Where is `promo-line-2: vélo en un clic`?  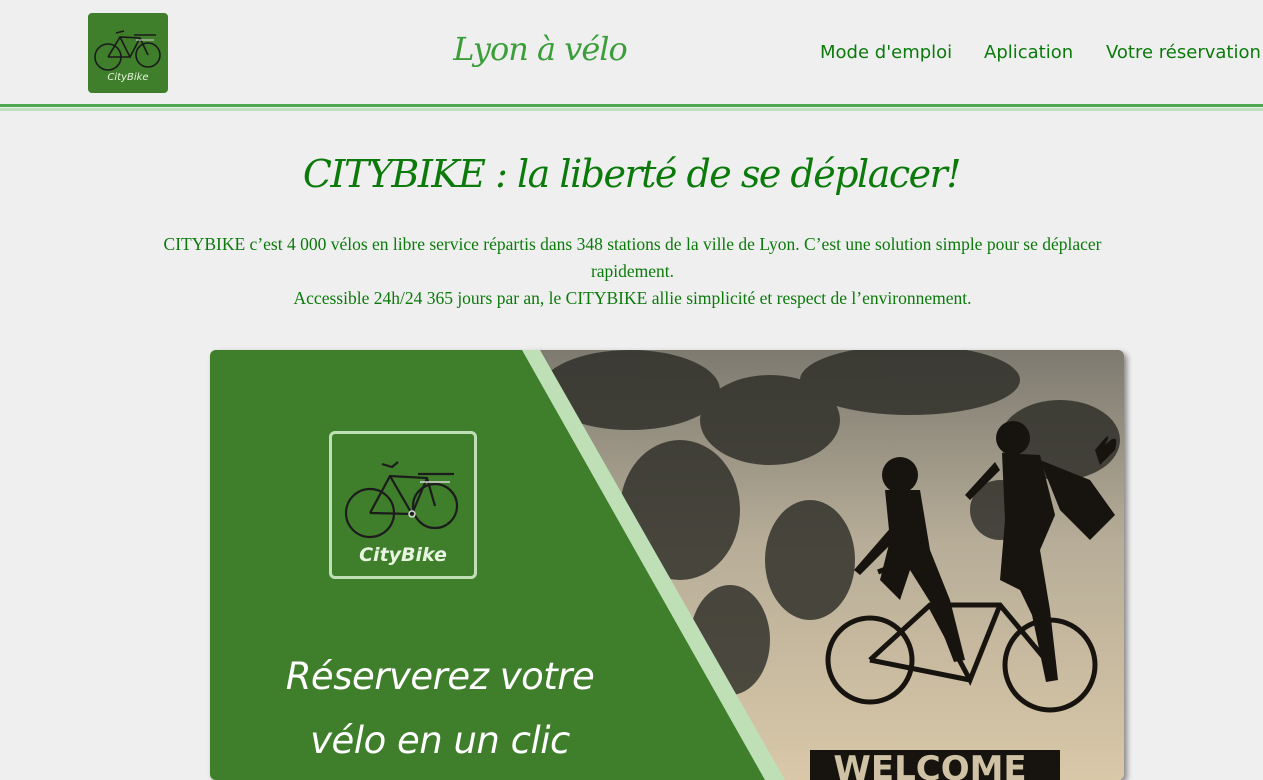 promo-line-2: vélo en un clic is located at coordinates (440, 740).